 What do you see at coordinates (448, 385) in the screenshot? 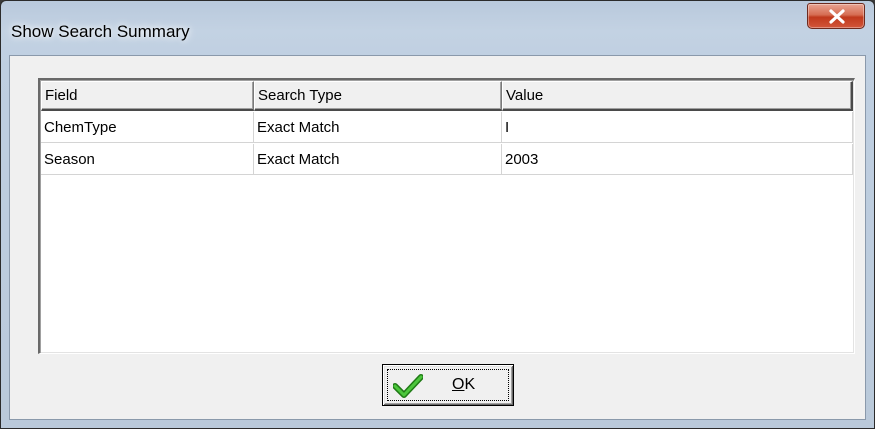
I see `ok-button: OK` at bounding box center [448, 385].